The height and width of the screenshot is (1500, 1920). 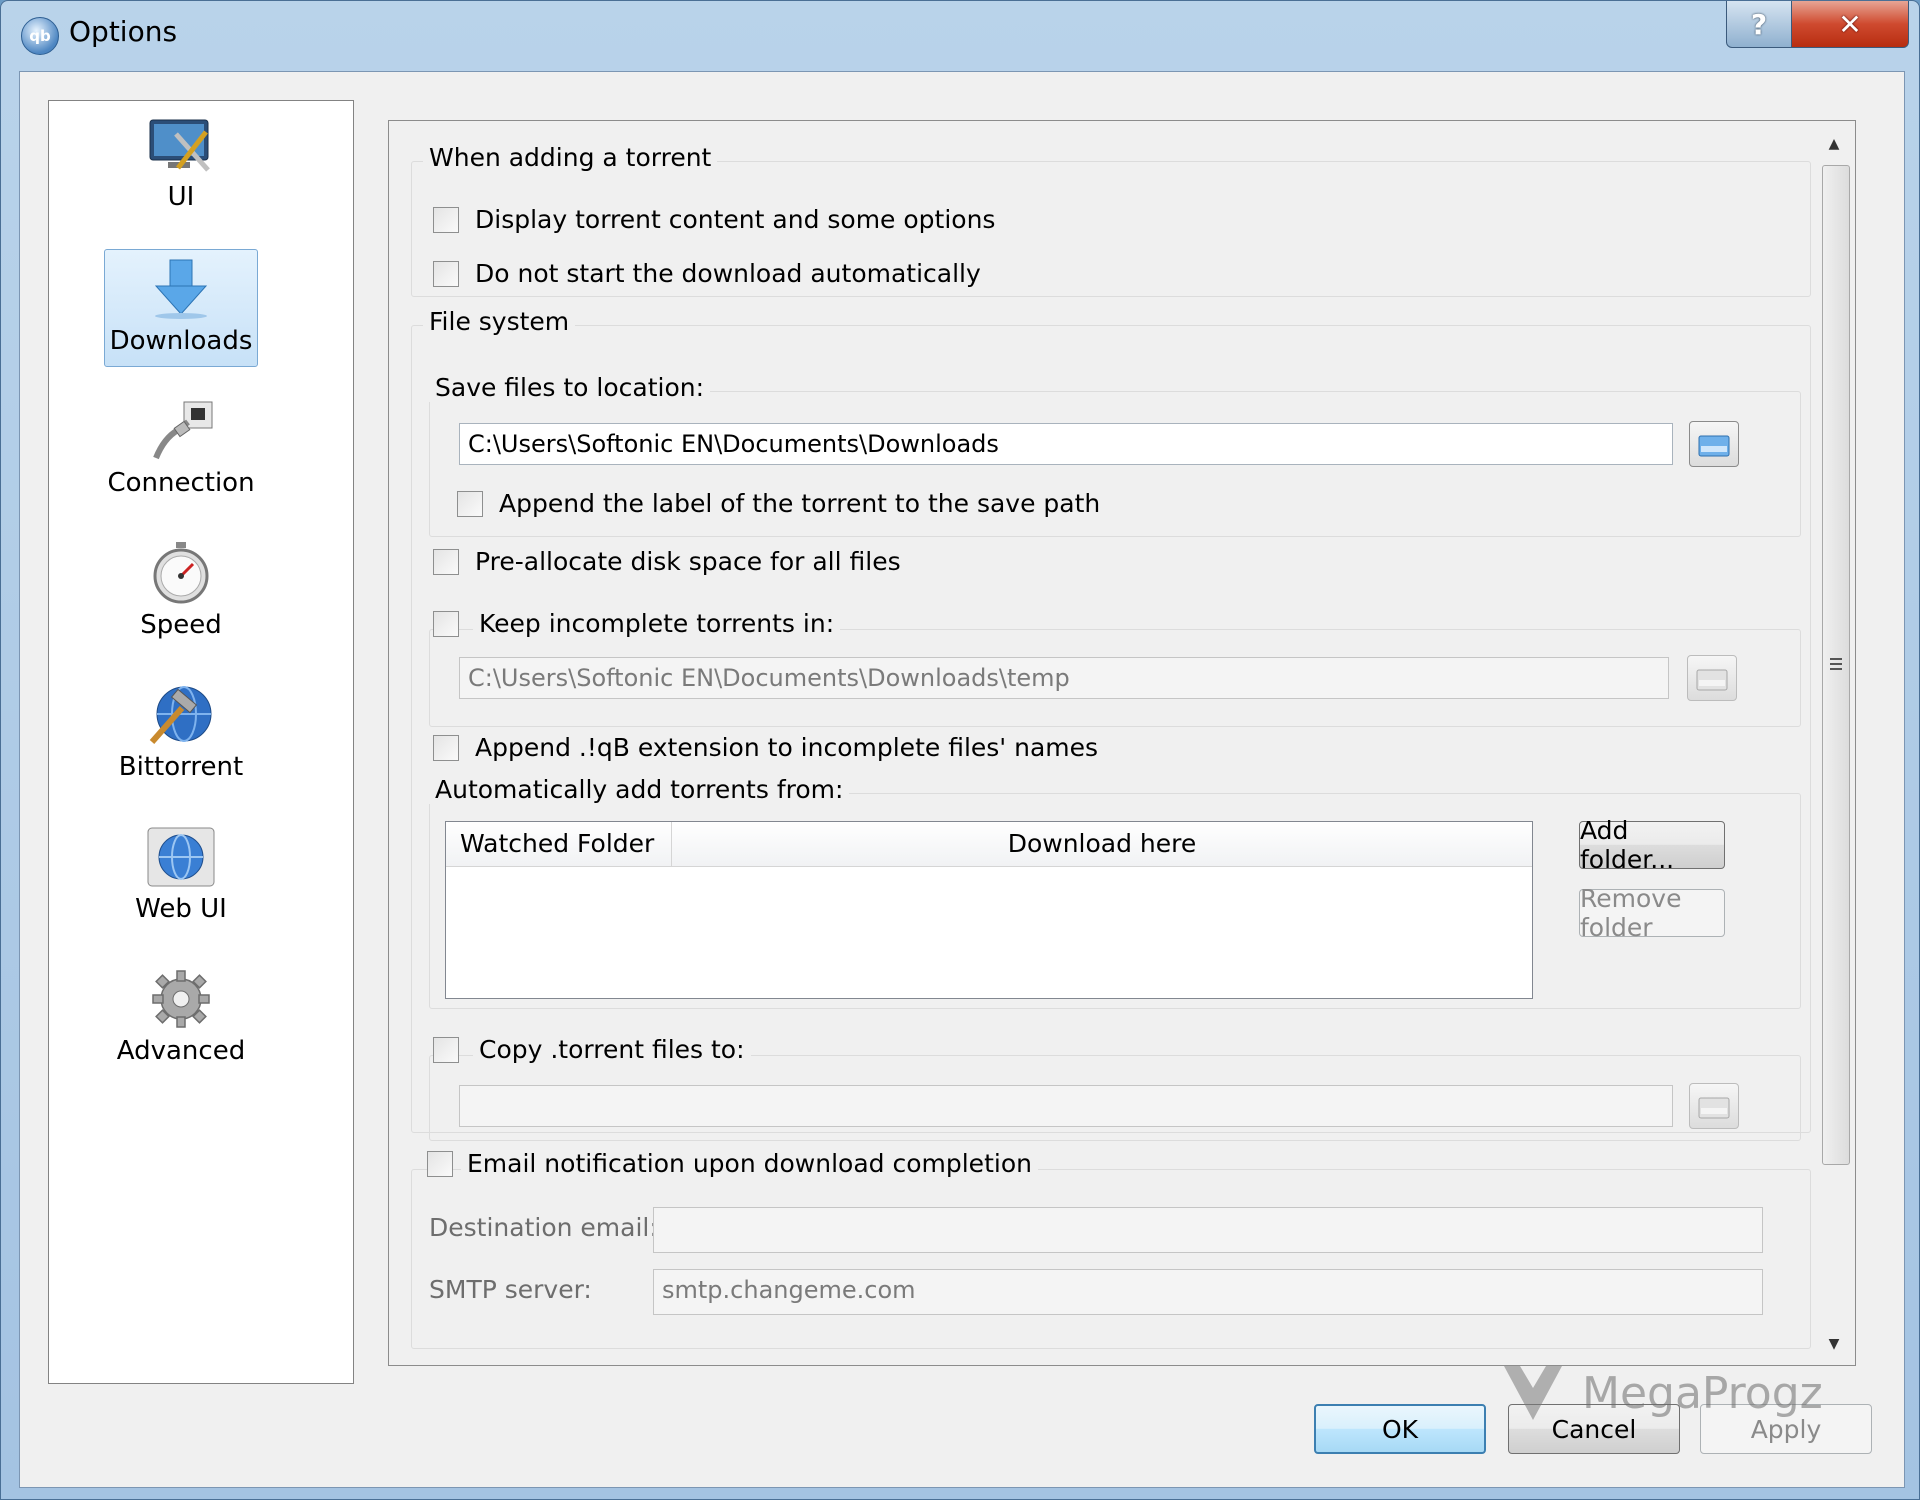 I want to click on keep-incomplete-checkbox, so click(x=446, y=624).